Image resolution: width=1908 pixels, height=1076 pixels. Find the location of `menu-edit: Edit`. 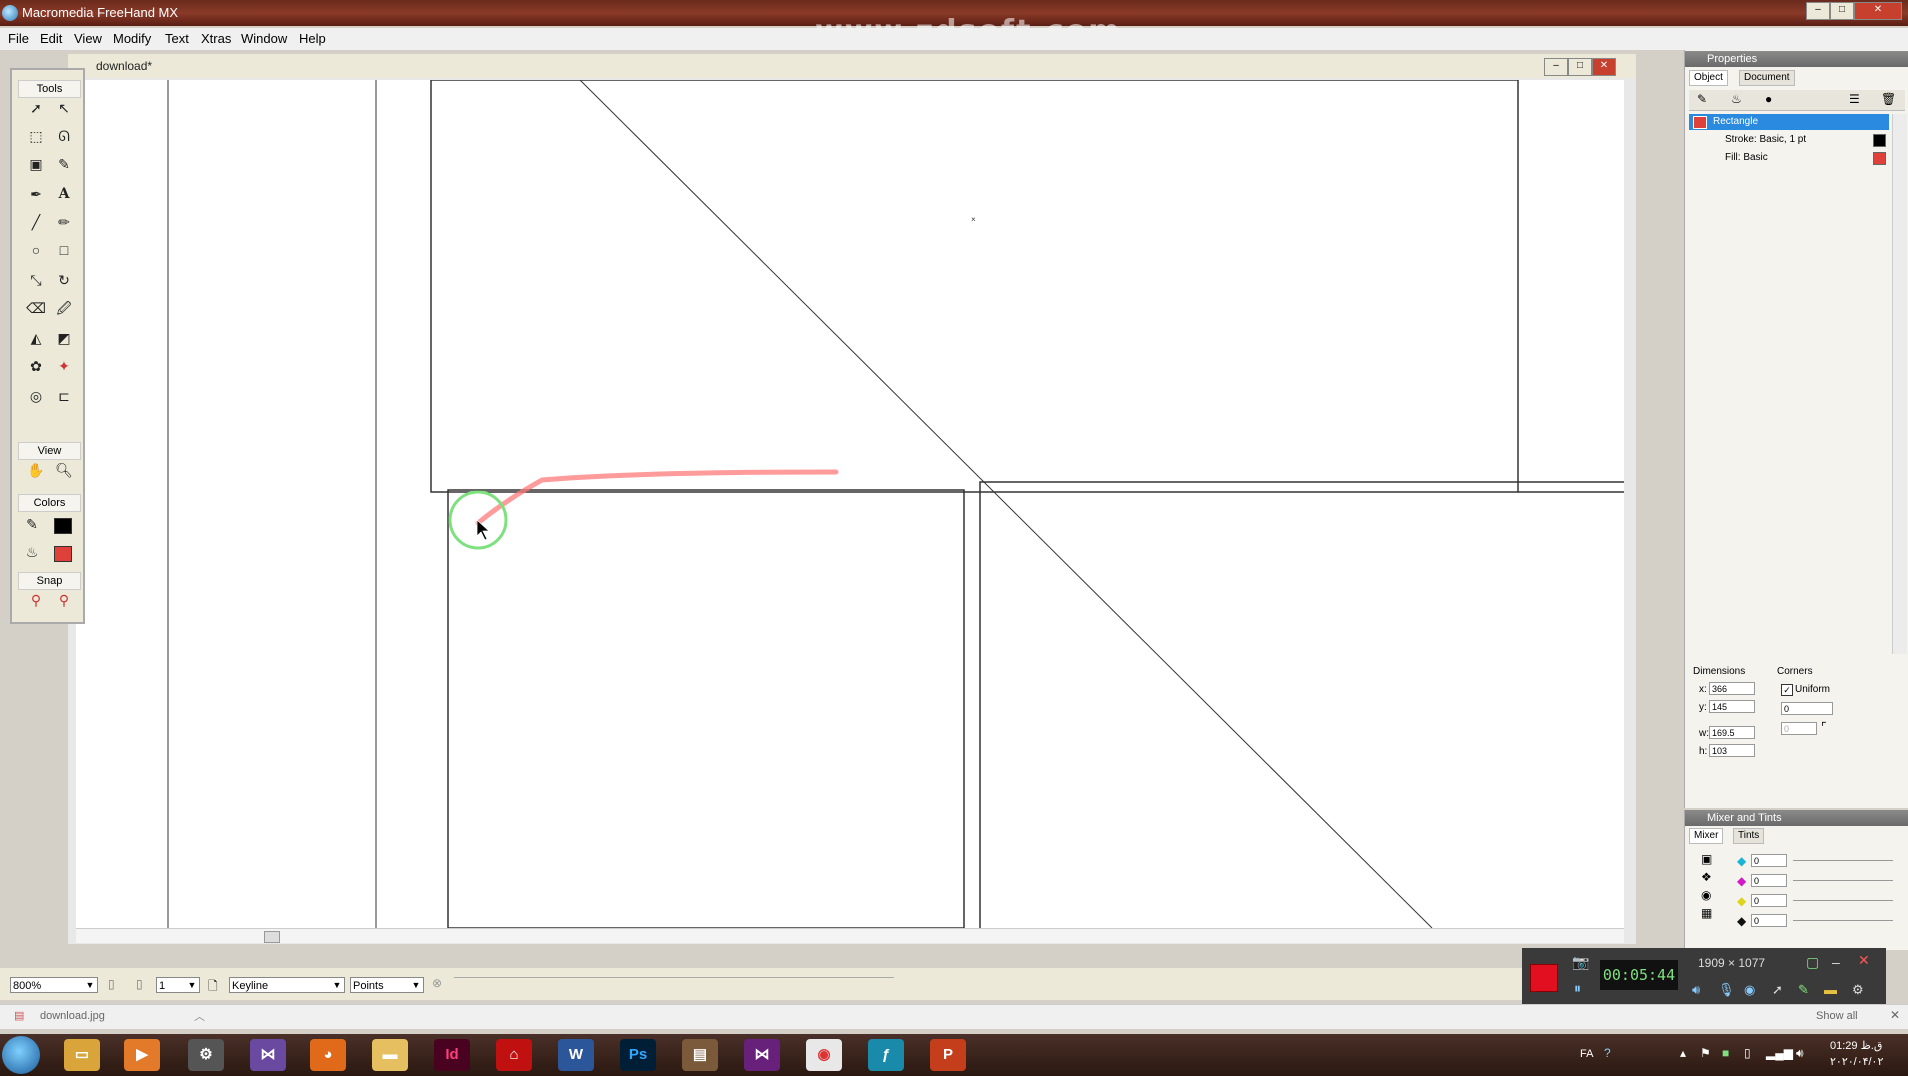

menu-edit: Edit is located at coordinates (51, 38).